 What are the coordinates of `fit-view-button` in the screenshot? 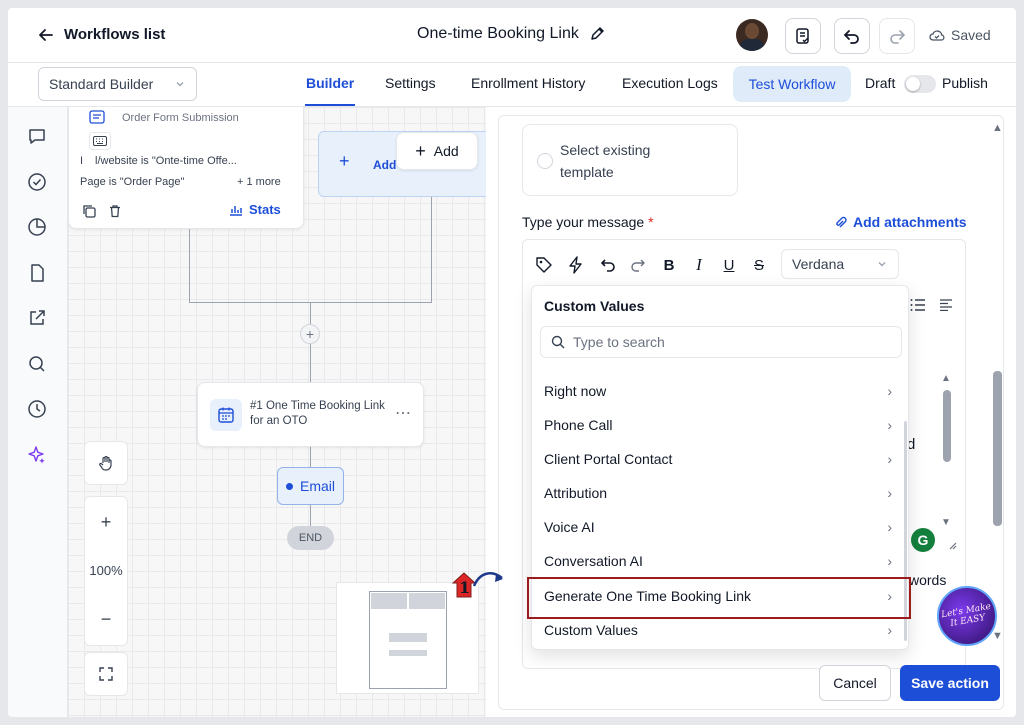 It's located at (106, 674).